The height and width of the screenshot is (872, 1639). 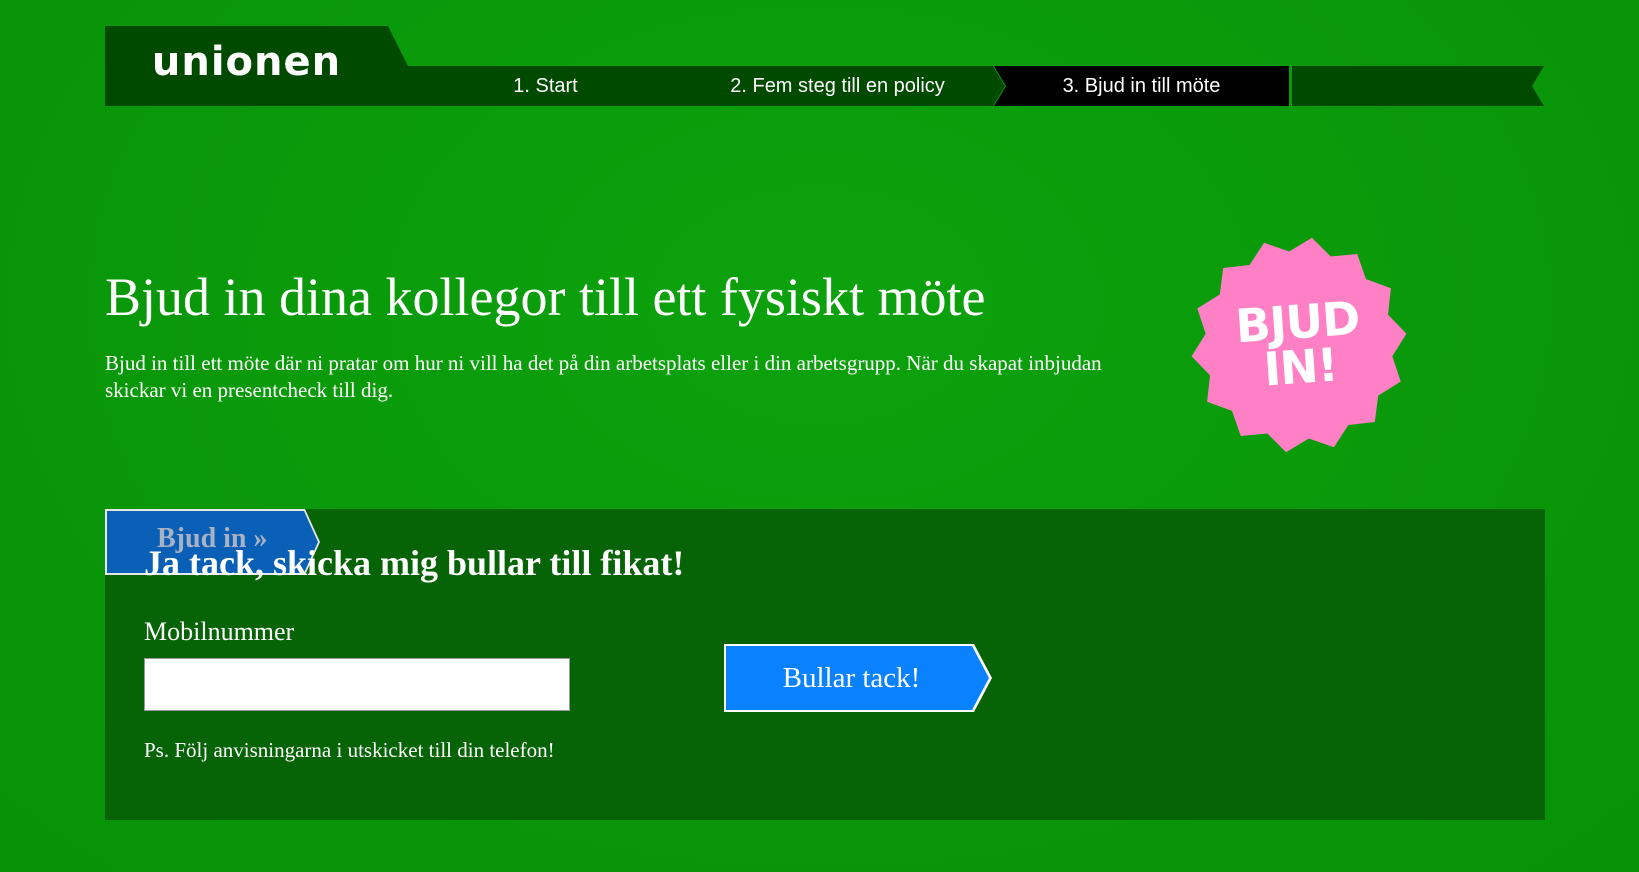 I want to click on badge-text: BJUD IN!, so click(x=1299, y=345).